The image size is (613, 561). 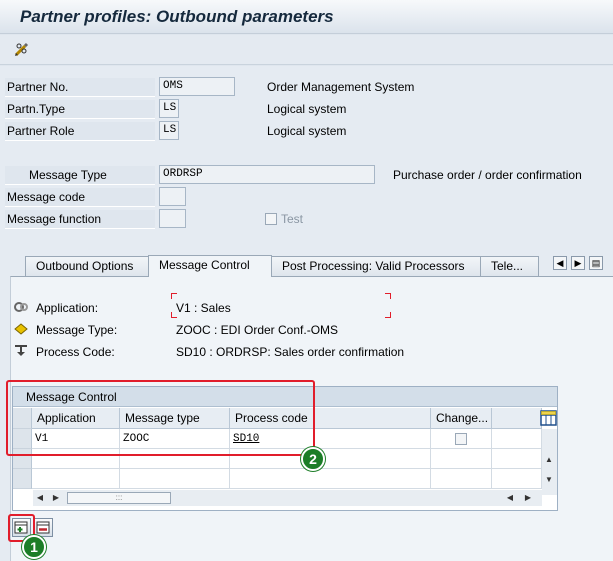 I want to click on page-title: Partner profiles: Outbound parameters, so click(x=177, y=16).